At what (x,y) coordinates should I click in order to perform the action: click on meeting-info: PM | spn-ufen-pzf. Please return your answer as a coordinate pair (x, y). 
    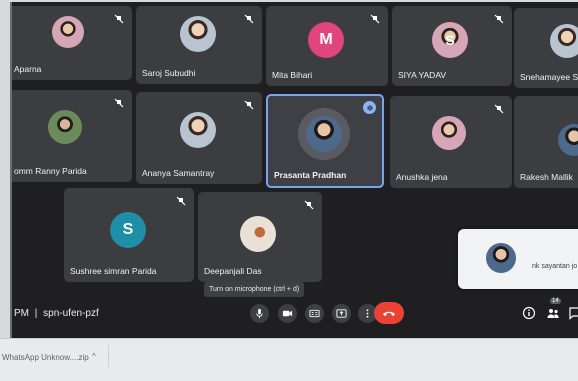
    Looking at the image, I should click on (56, 313).